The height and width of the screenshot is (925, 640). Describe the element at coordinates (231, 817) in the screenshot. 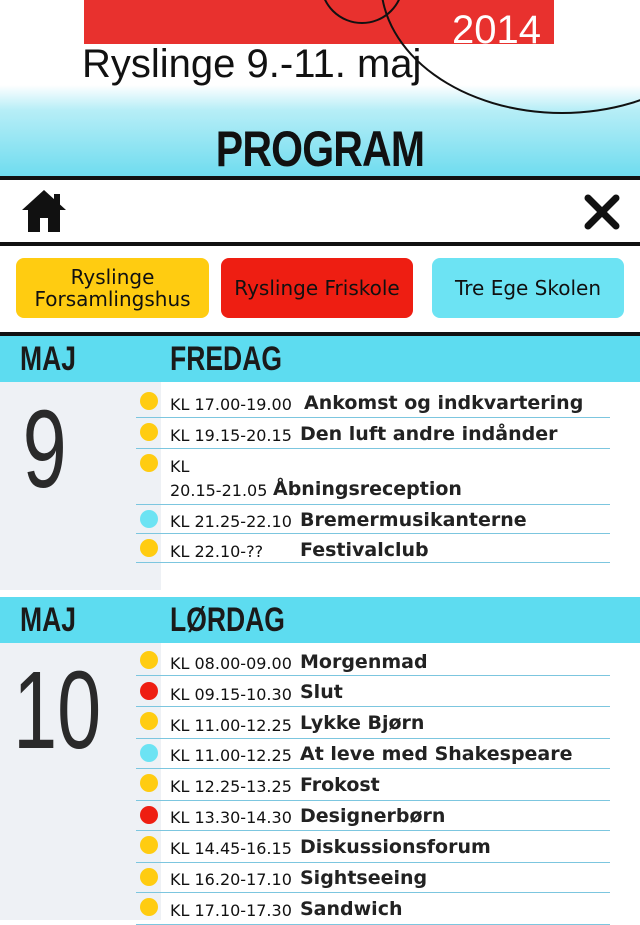

I see `event-time: KL 13.30-14.30` at that location.